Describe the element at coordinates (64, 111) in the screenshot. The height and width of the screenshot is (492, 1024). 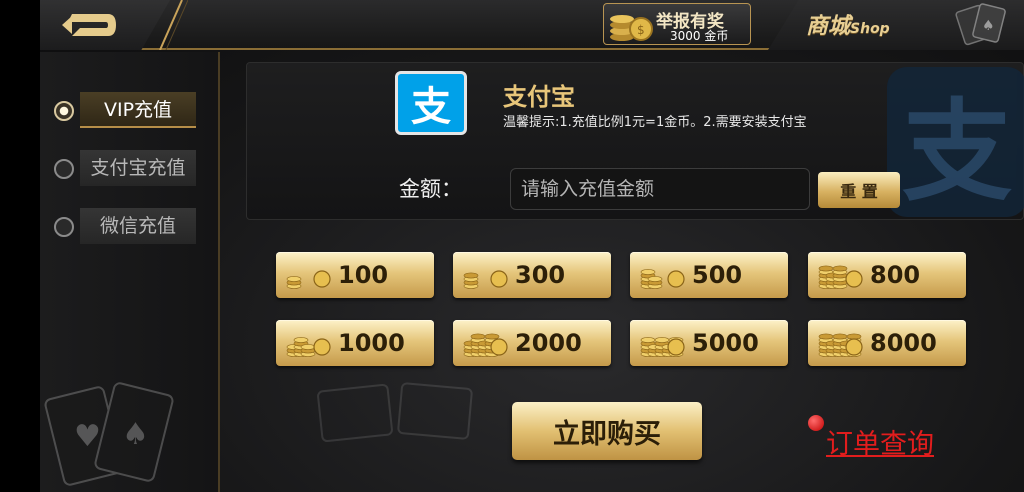
I see `radio-selected-icon` at that location.